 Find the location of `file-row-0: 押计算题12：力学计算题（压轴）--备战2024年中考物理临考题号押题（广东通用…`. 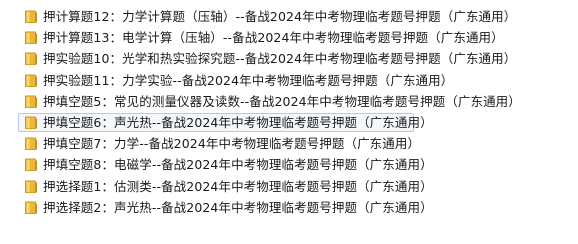

file-row-0: 押计算题12：力学计算题（压轴）--备战2024年中考物理临考题号押题（广东通用… is located at coordinates (289, 16).